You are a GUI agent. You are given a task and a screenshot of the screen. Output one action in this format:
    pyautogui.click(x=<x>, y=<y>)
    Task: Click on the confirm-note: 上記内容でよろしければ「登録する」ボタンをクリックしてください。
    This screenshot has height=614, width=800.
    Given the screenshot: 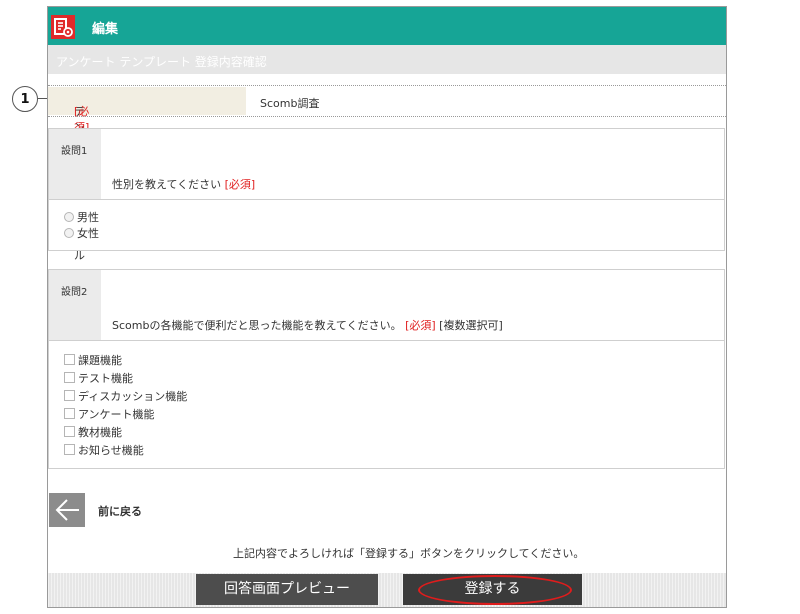 What is the action you would take?
    pyautogui.click(x=409, y=553)
    